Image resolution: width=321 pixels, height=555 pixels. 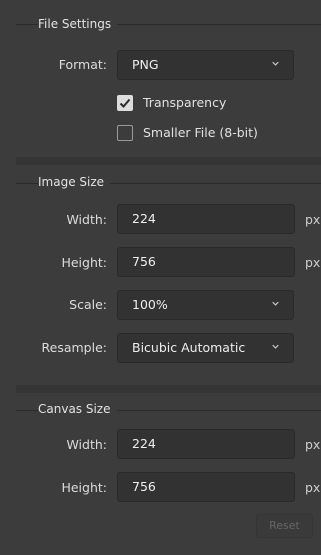 What do you see at coordinates (205, 65) in the screenshot?
I see `format-dropdown: PNG` at bounding box center [205, 65].